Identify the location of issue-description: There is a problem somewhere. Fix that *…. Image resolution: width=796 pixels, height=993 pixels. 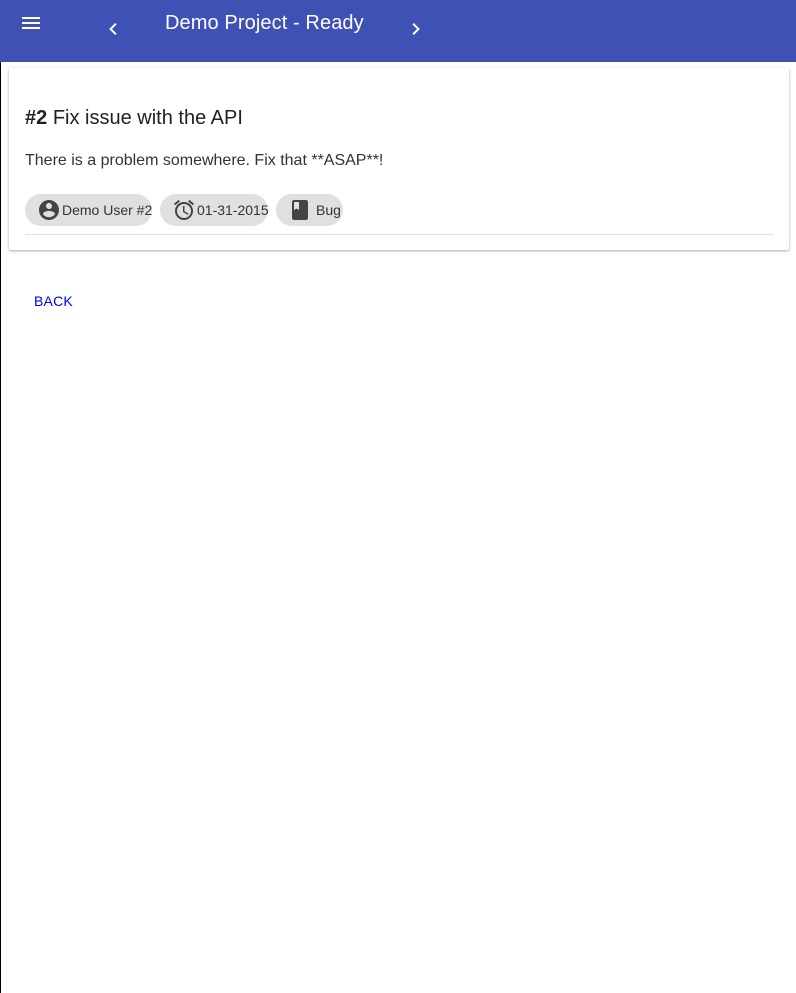
(204, 160).